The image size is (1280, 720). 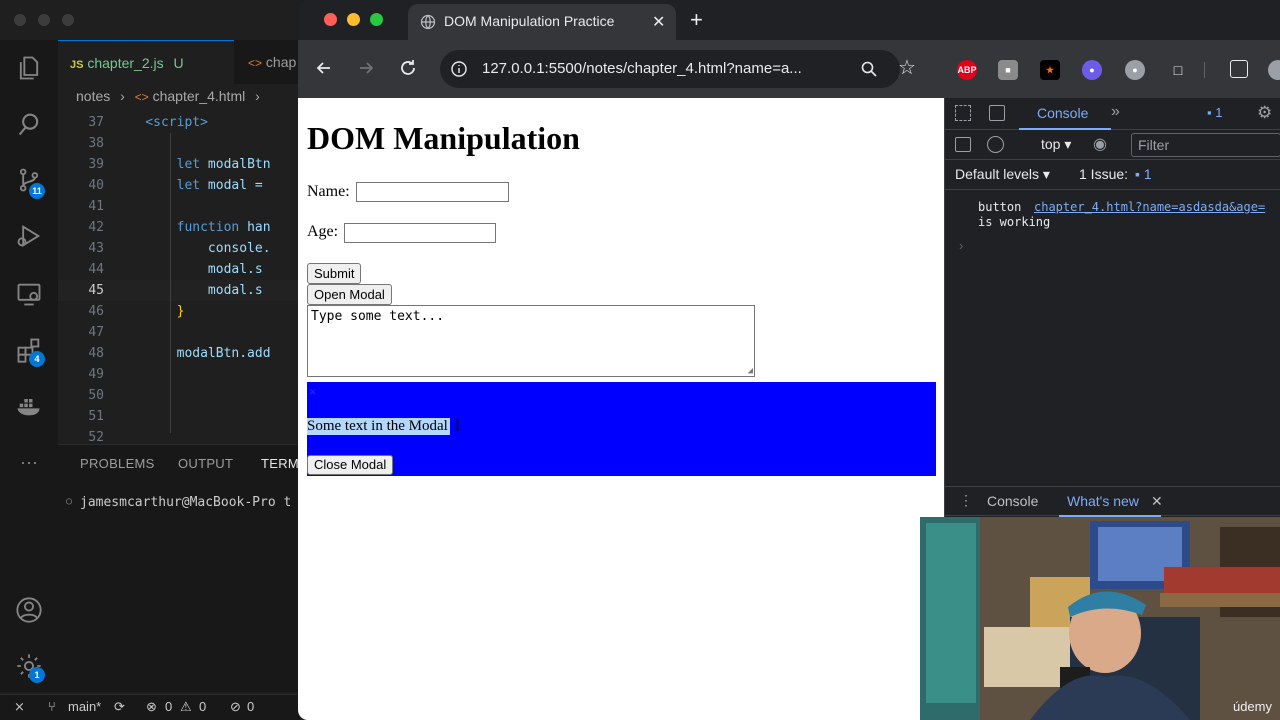 What do you see at coordinates (995, 144) in the screenshot?
I see `clear-console-icon` at bounding box center [995, 144].